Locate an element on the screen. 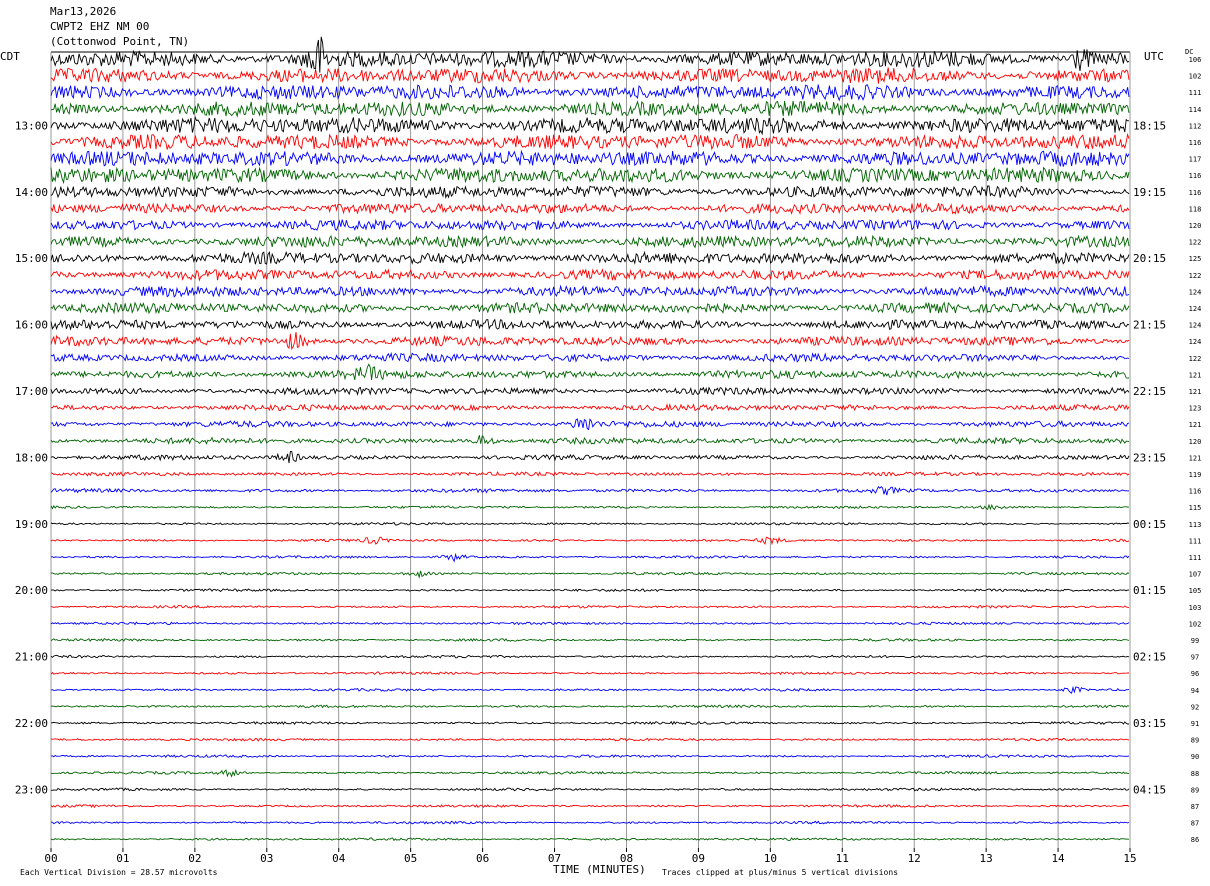  right-hour-label: 02:15 is located at coordinates (1149, 657).